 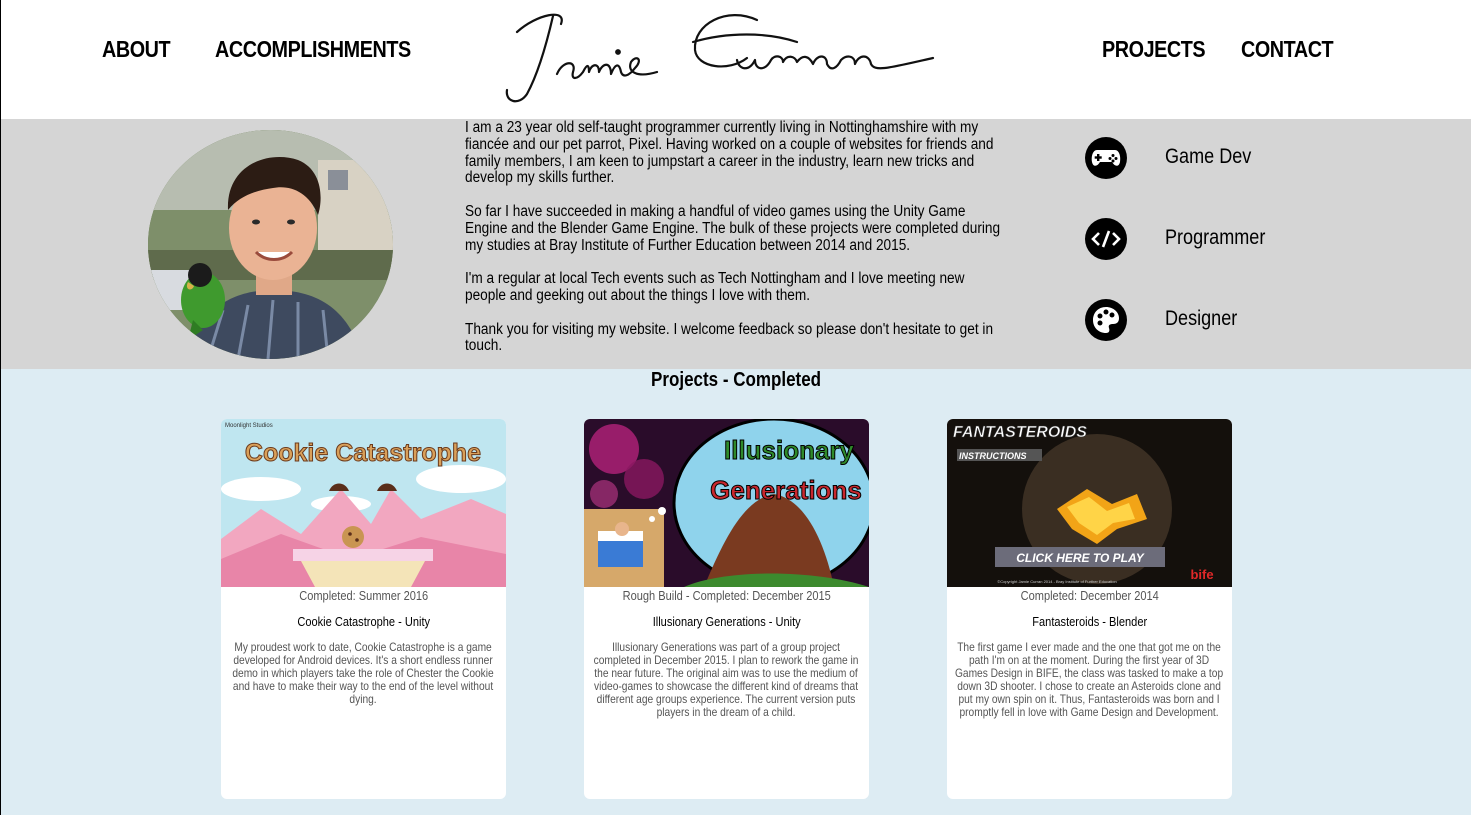 I want to click on palette-icon, so click(x=1106, y=320).